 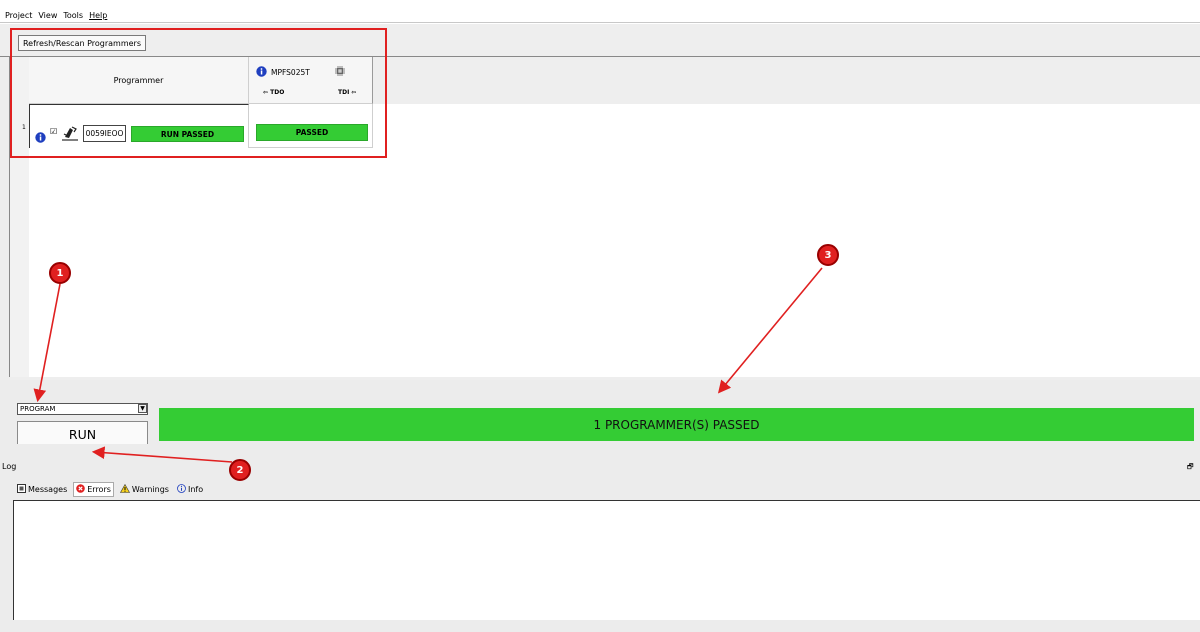 What do you see at coordinates (828, 255) in the screenshot?
I see `annotation-badge-3: 3` at bounding box center [828, 255].